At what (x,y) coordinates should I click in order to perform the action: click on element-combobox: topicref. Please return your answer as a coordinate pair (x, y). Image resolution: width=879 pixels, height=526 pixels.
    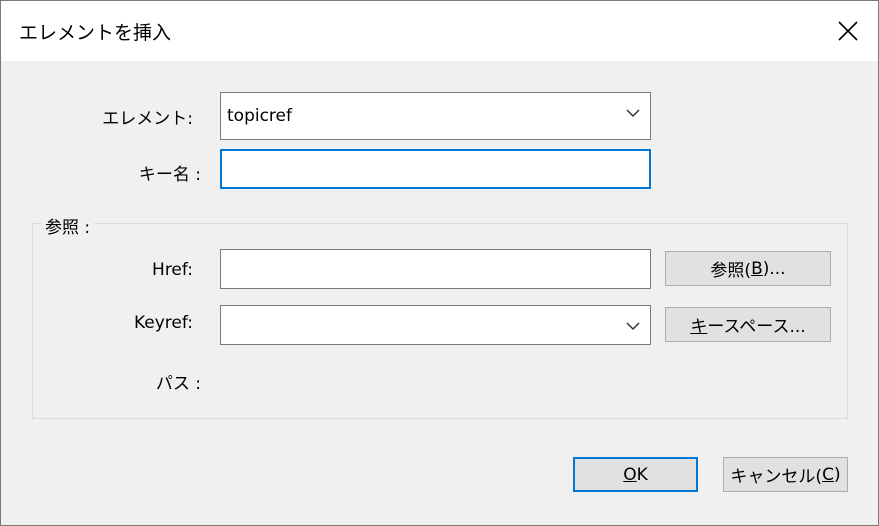
    Looking at the image, I should click on (435, 116).